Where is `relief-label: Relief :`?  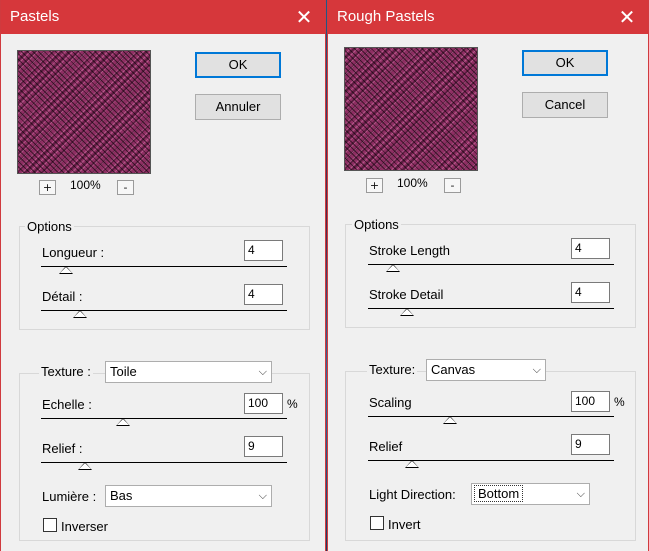 relief-label: Relief : is located at coordinates (62, 448).